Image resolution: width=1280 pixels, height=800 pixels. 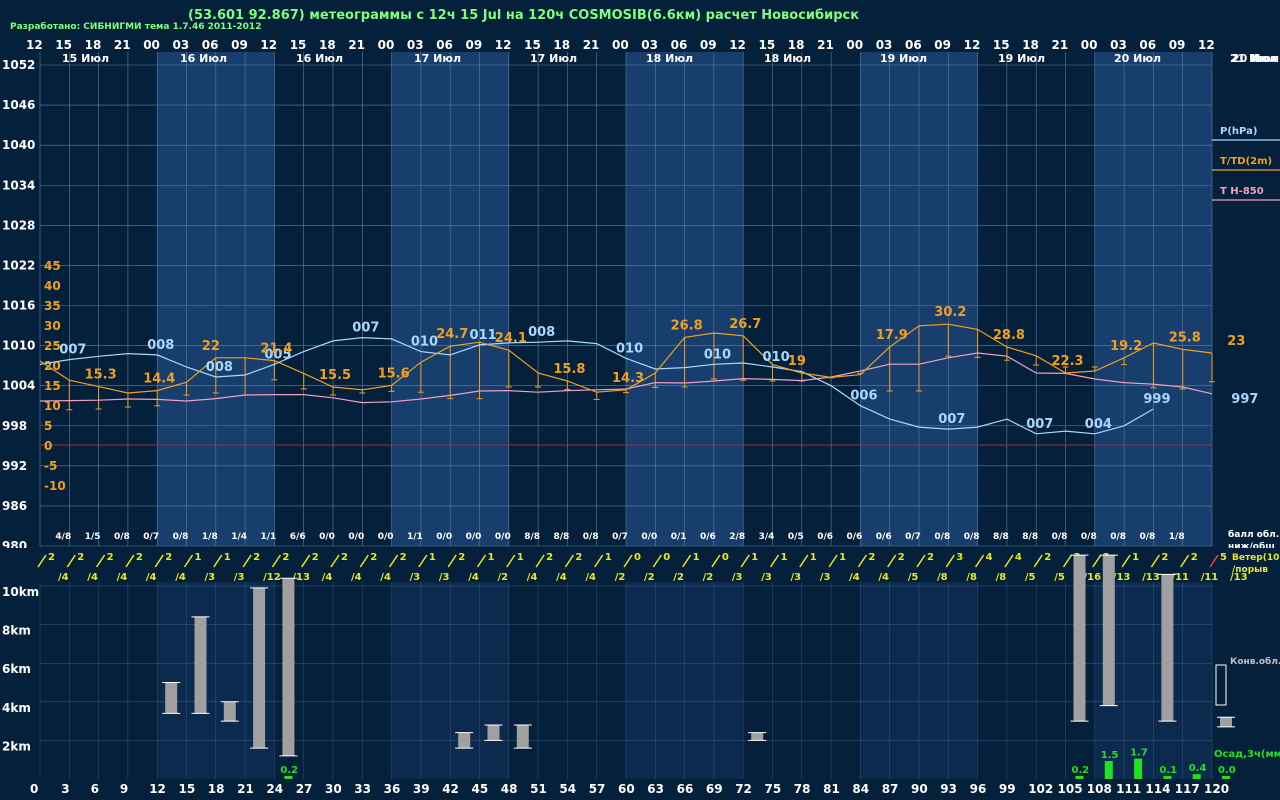 What do you see at coordinates (18, 346) in the screenshot?
I see `pressure-tick: 1010` at bounding box center [18, 346].